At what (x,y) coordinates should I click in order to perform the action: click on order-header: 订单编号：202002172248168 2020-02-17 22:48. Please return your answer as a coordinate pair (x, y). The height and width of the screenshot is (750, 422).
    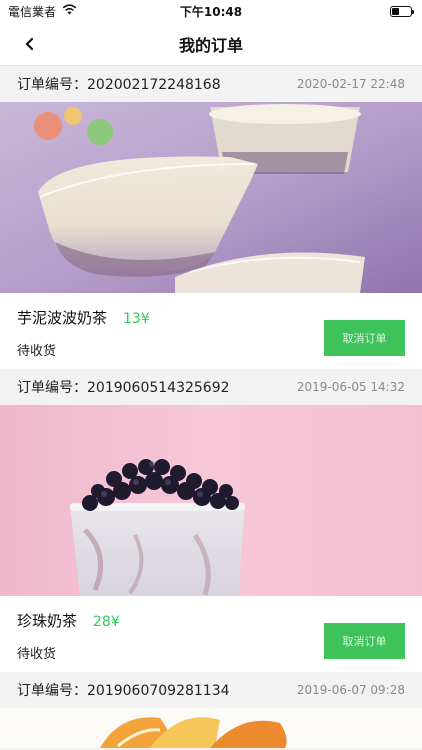
    Looking at the image, I should click on (211, 84).